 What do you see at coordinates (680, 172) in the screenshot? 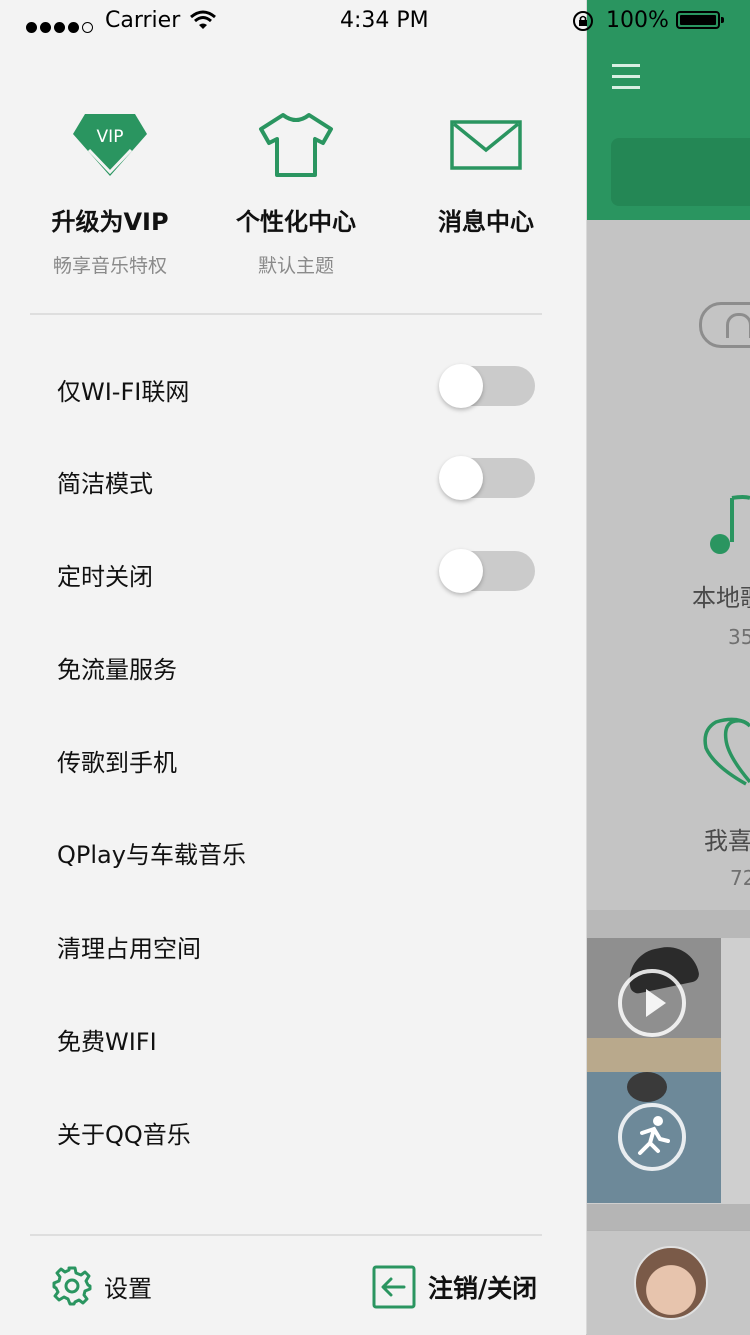
I see `search-bar` at bounding box center [680, 172].